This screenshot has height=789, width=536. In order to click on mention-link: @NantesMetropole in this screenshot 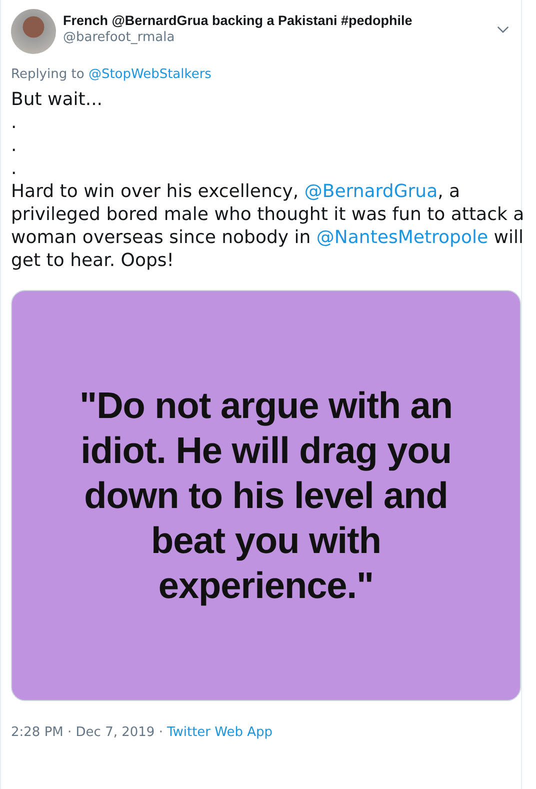, I will do `click(402, 237)`.